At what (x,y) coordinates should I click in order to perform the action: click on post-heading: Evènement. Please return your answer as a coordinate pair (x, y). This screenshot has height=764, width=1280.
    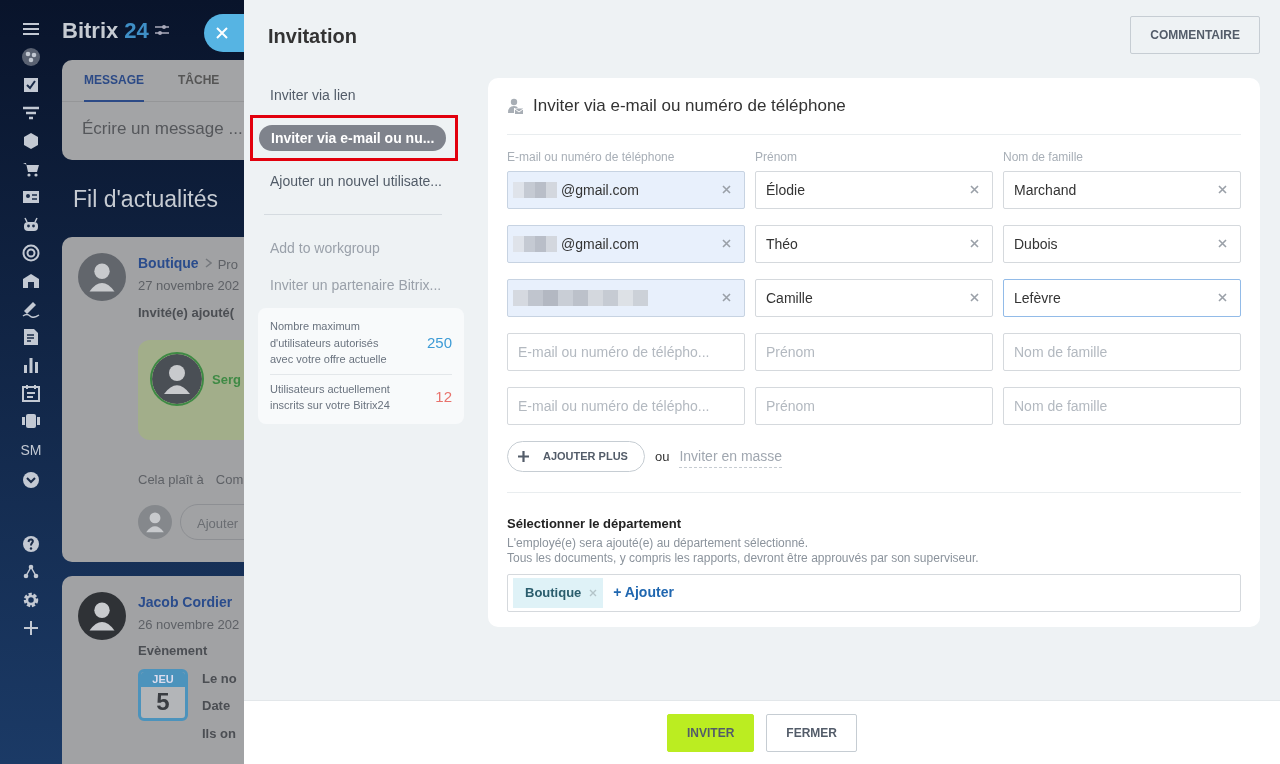
    Looking at the image, I should click on (173, 651).